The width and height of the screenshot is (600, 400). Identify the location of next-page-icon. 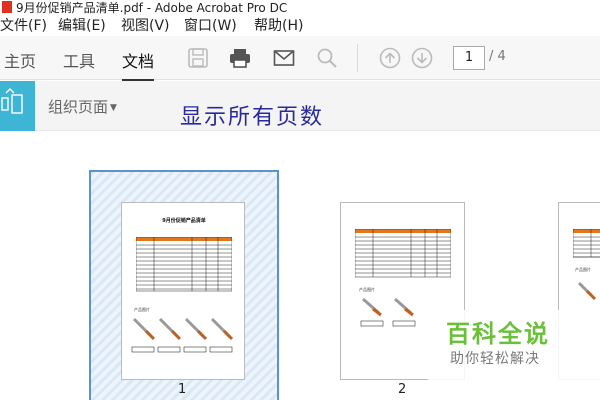
(422, 58).